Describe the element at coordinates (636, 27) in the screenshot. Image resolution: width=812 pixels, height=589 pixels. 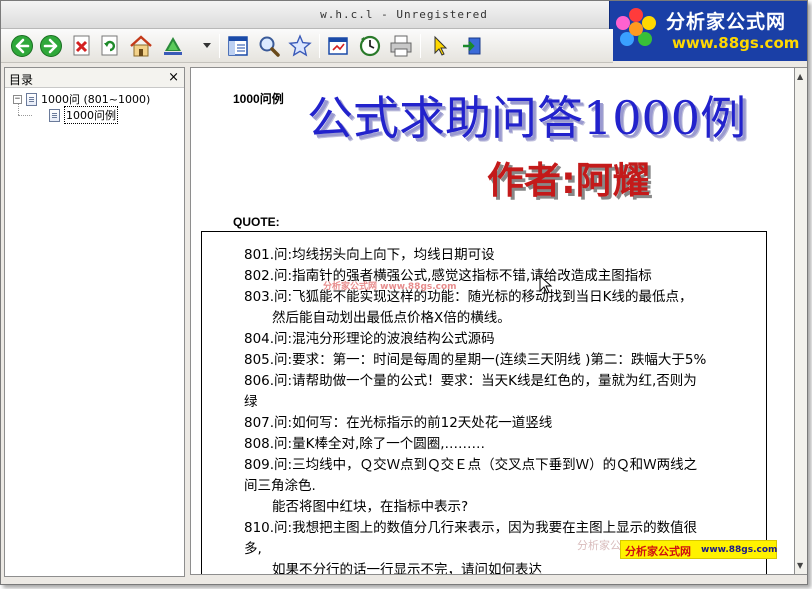
I see `flower-logo-icon` at that location.